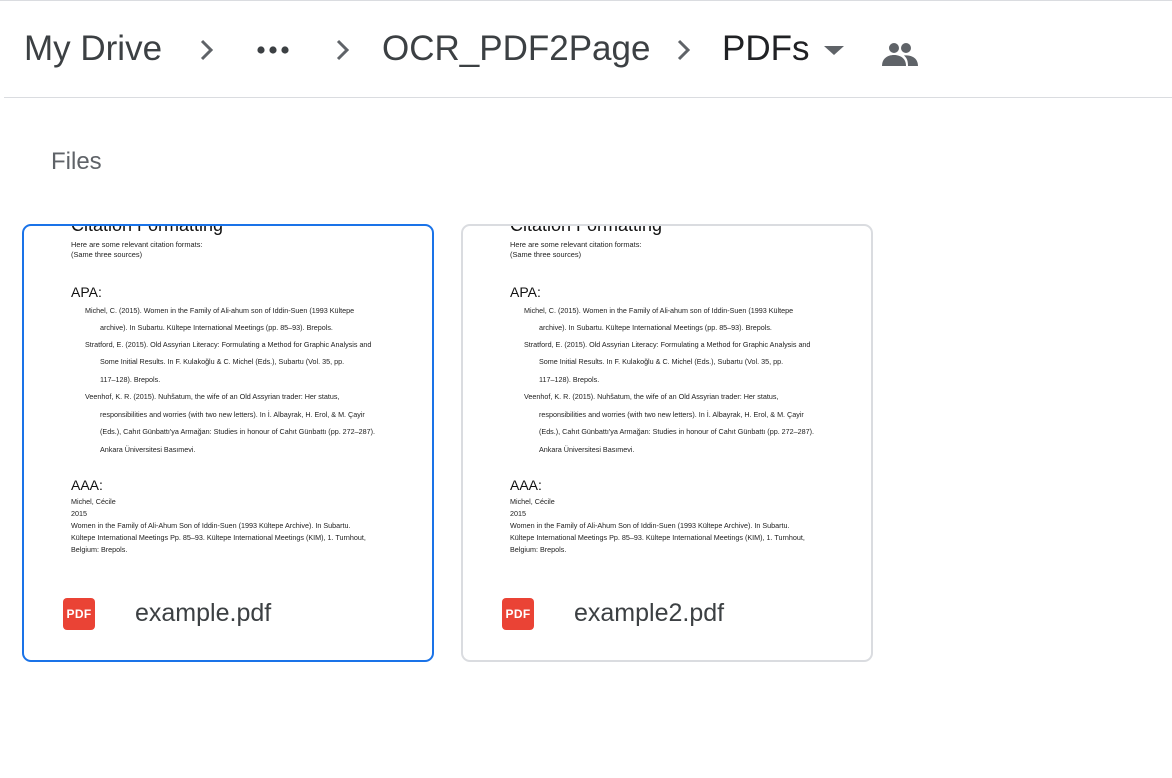  What do you see at coordinates (834, 51) in the screenshot?
I see `folder-menu-dropdown` at bounding box center [834, 51].